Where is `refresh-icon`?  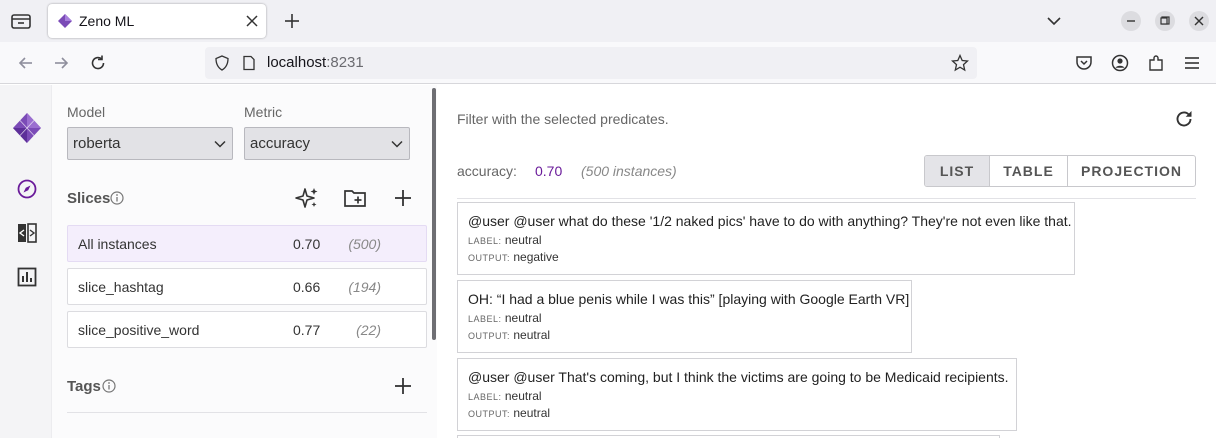
refresh-icon is located at coordinates (1184, 119).